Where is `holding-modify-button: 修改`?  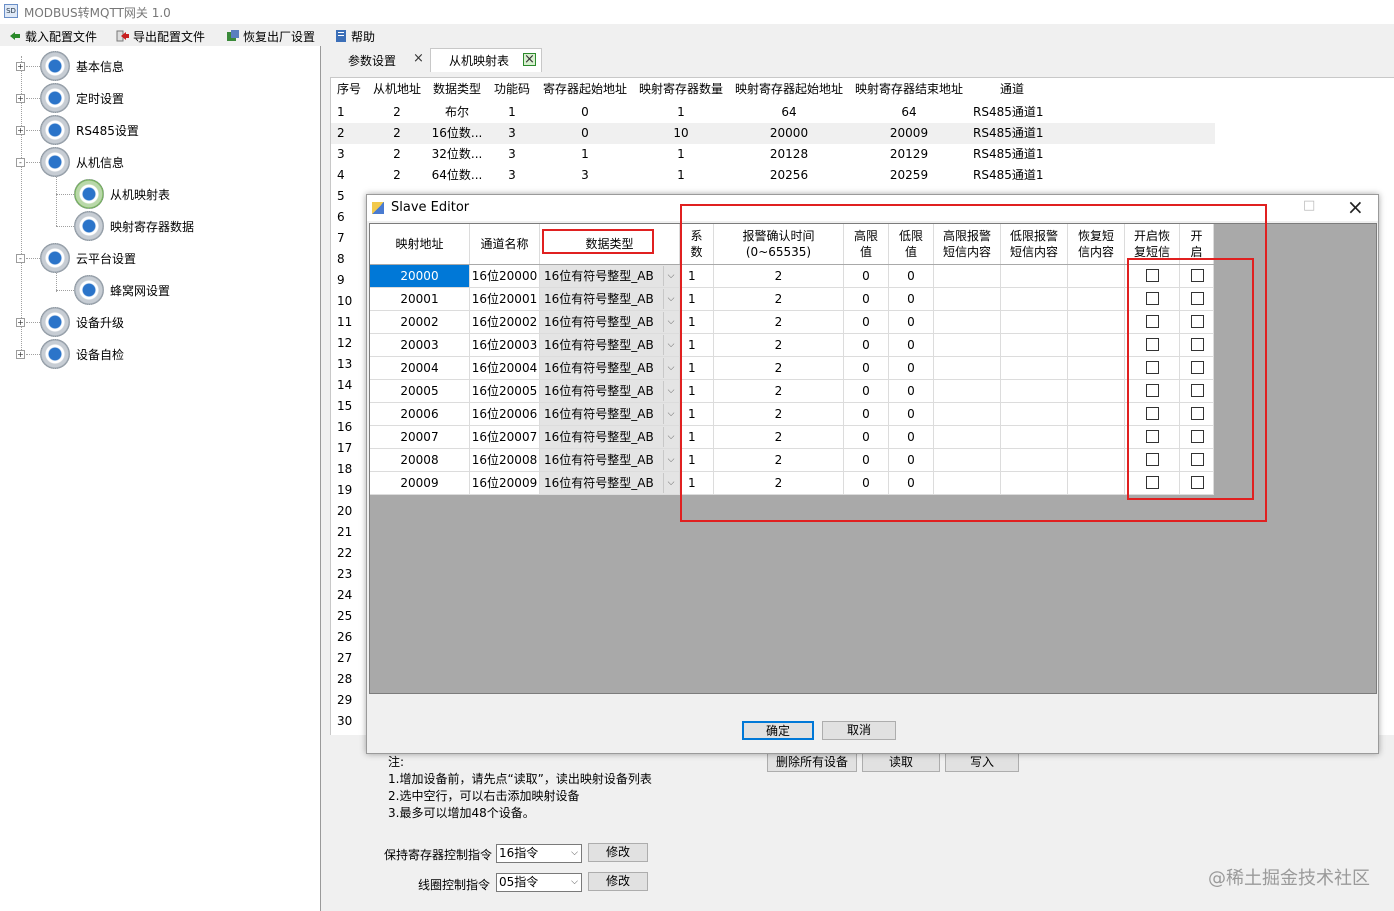 holding-modify-button: 修改 is located at coordinates (618, 852).